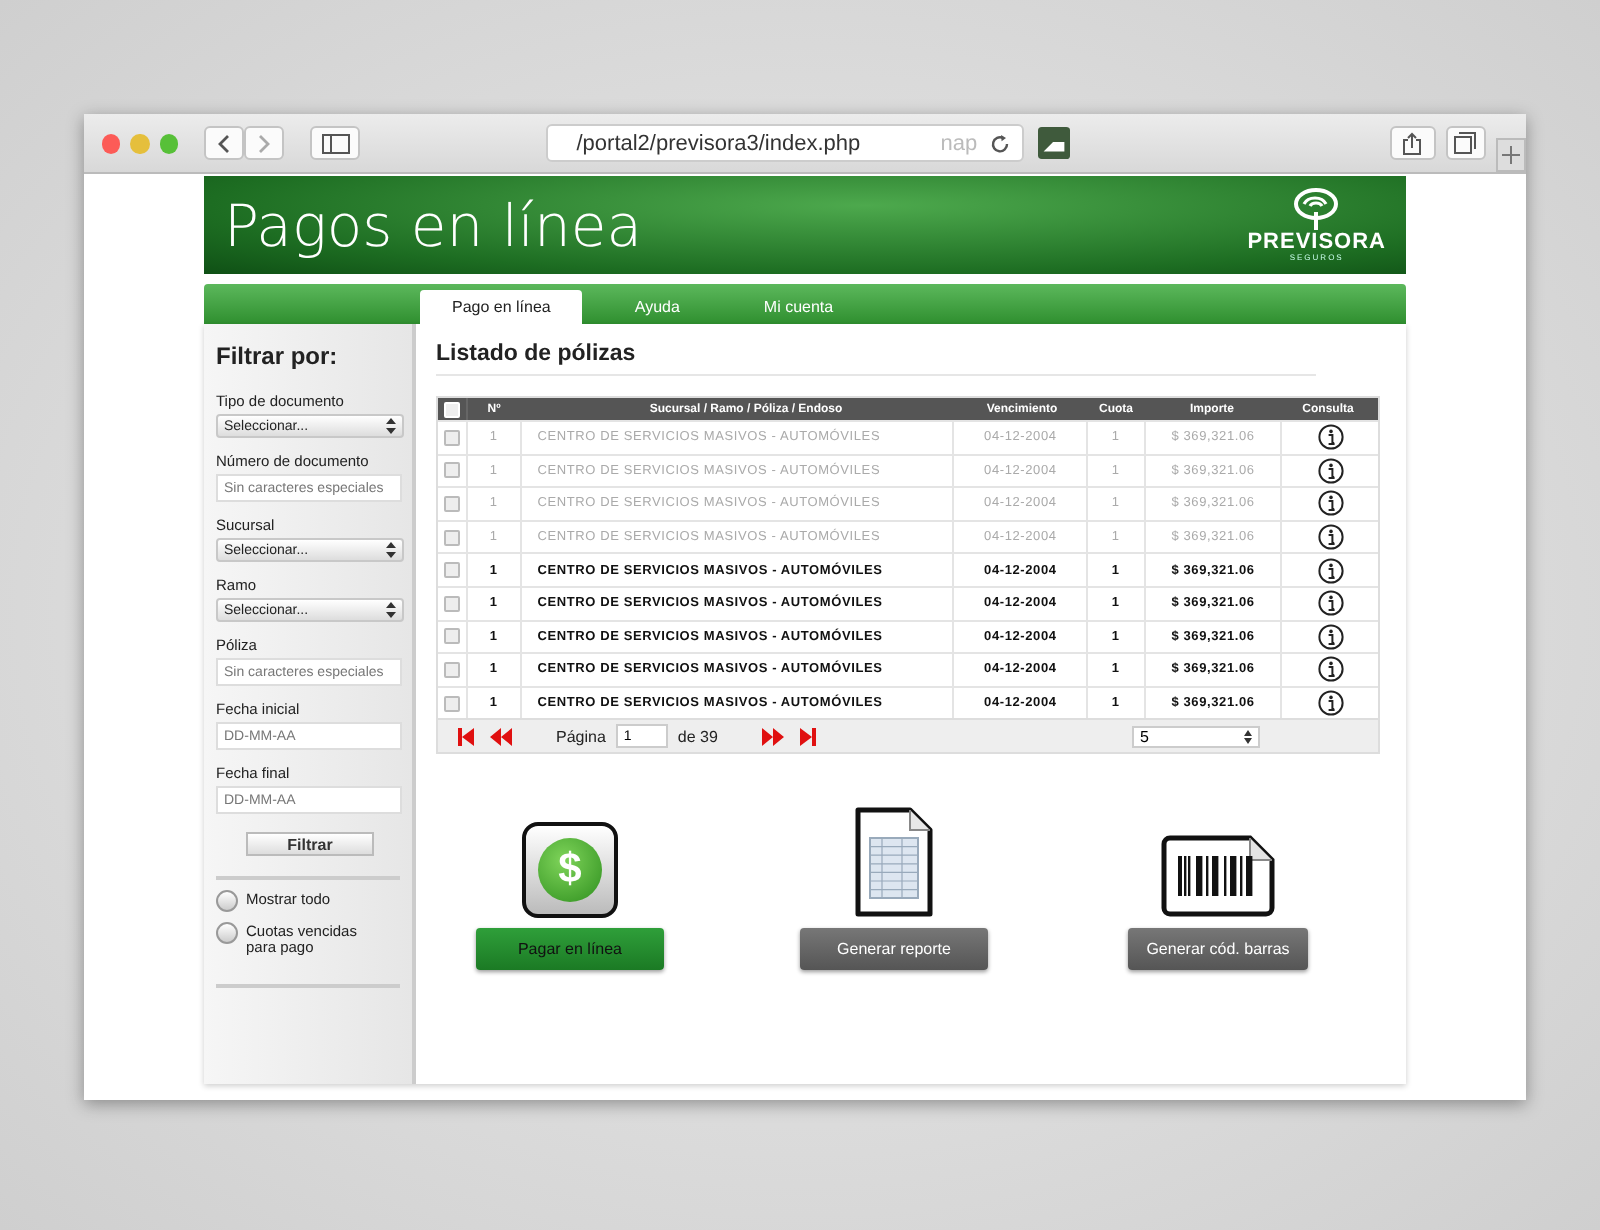  I want to click on page-count: de 39, so click(697, 736).